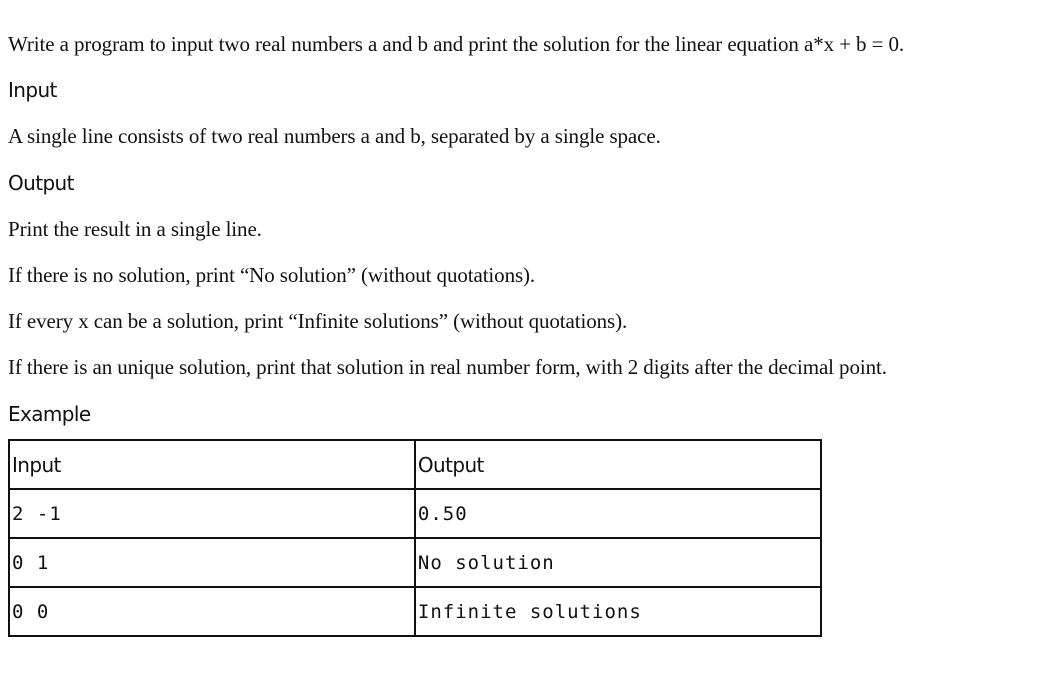 This screenshot has height=685, width=1048. Describe the element at coordinates (618, 562) in the screenshot. I see `example-output-cell: No solution` at that location.